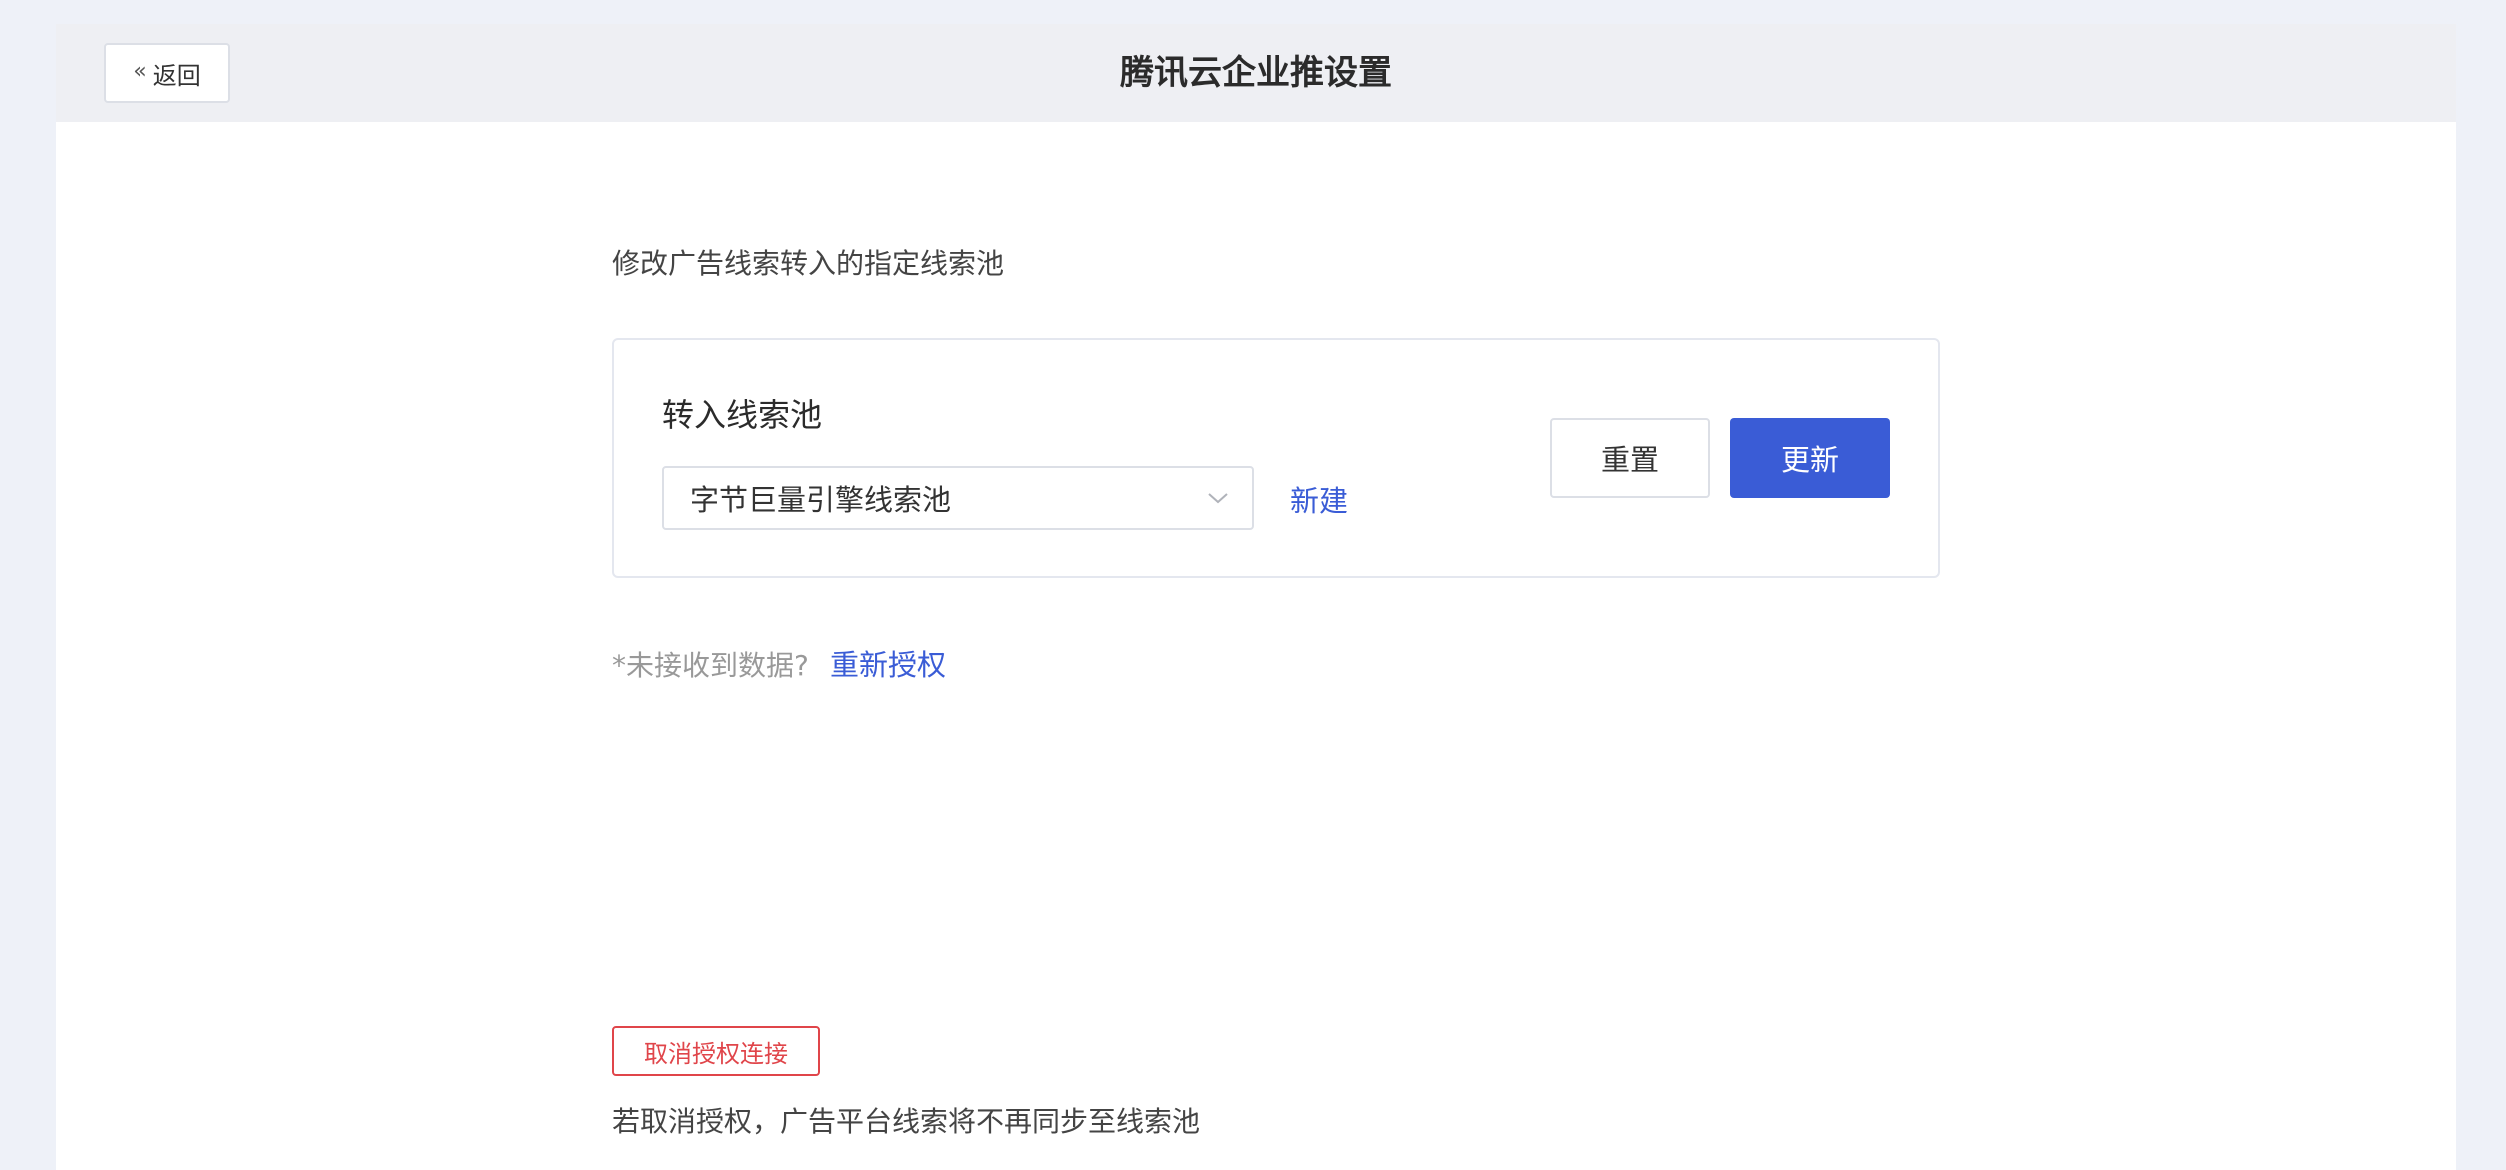  I want to click on back-button-label: 返回, so click(176, 75).